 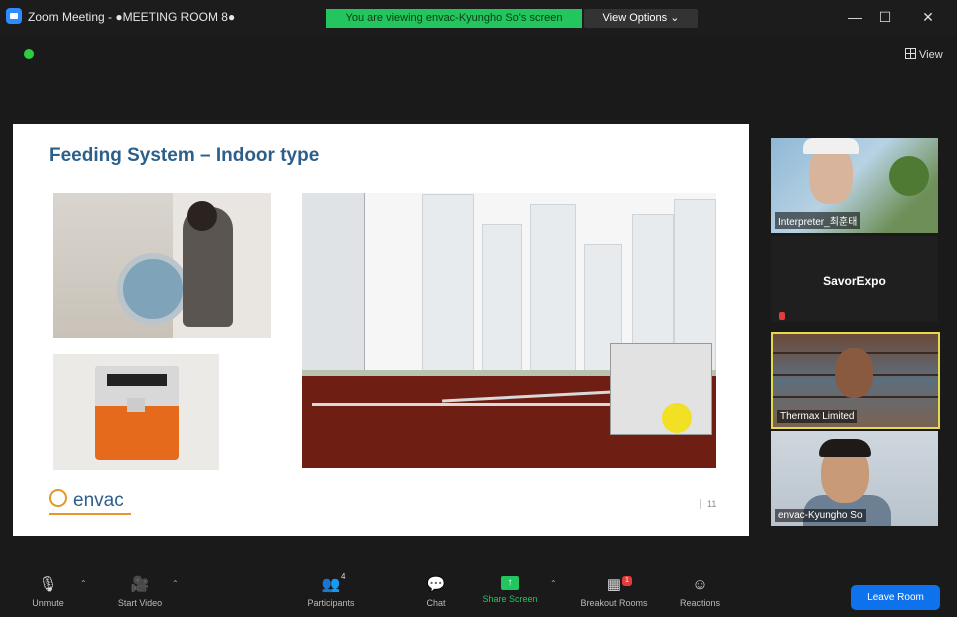 I want to click on logo-text: envac, so click(x=98, y=500).